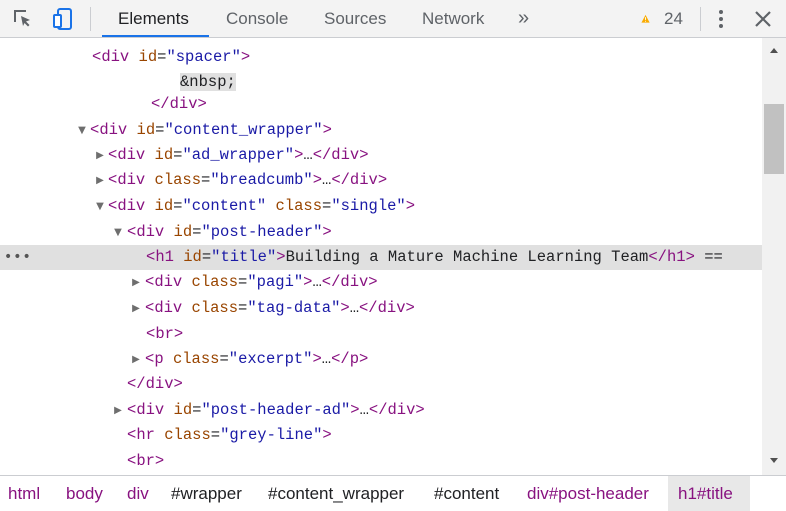 This screenshot has width=786, height=511. I want to click on dom-node: ▼ <div id="content" class="single">, so click(381, 206).